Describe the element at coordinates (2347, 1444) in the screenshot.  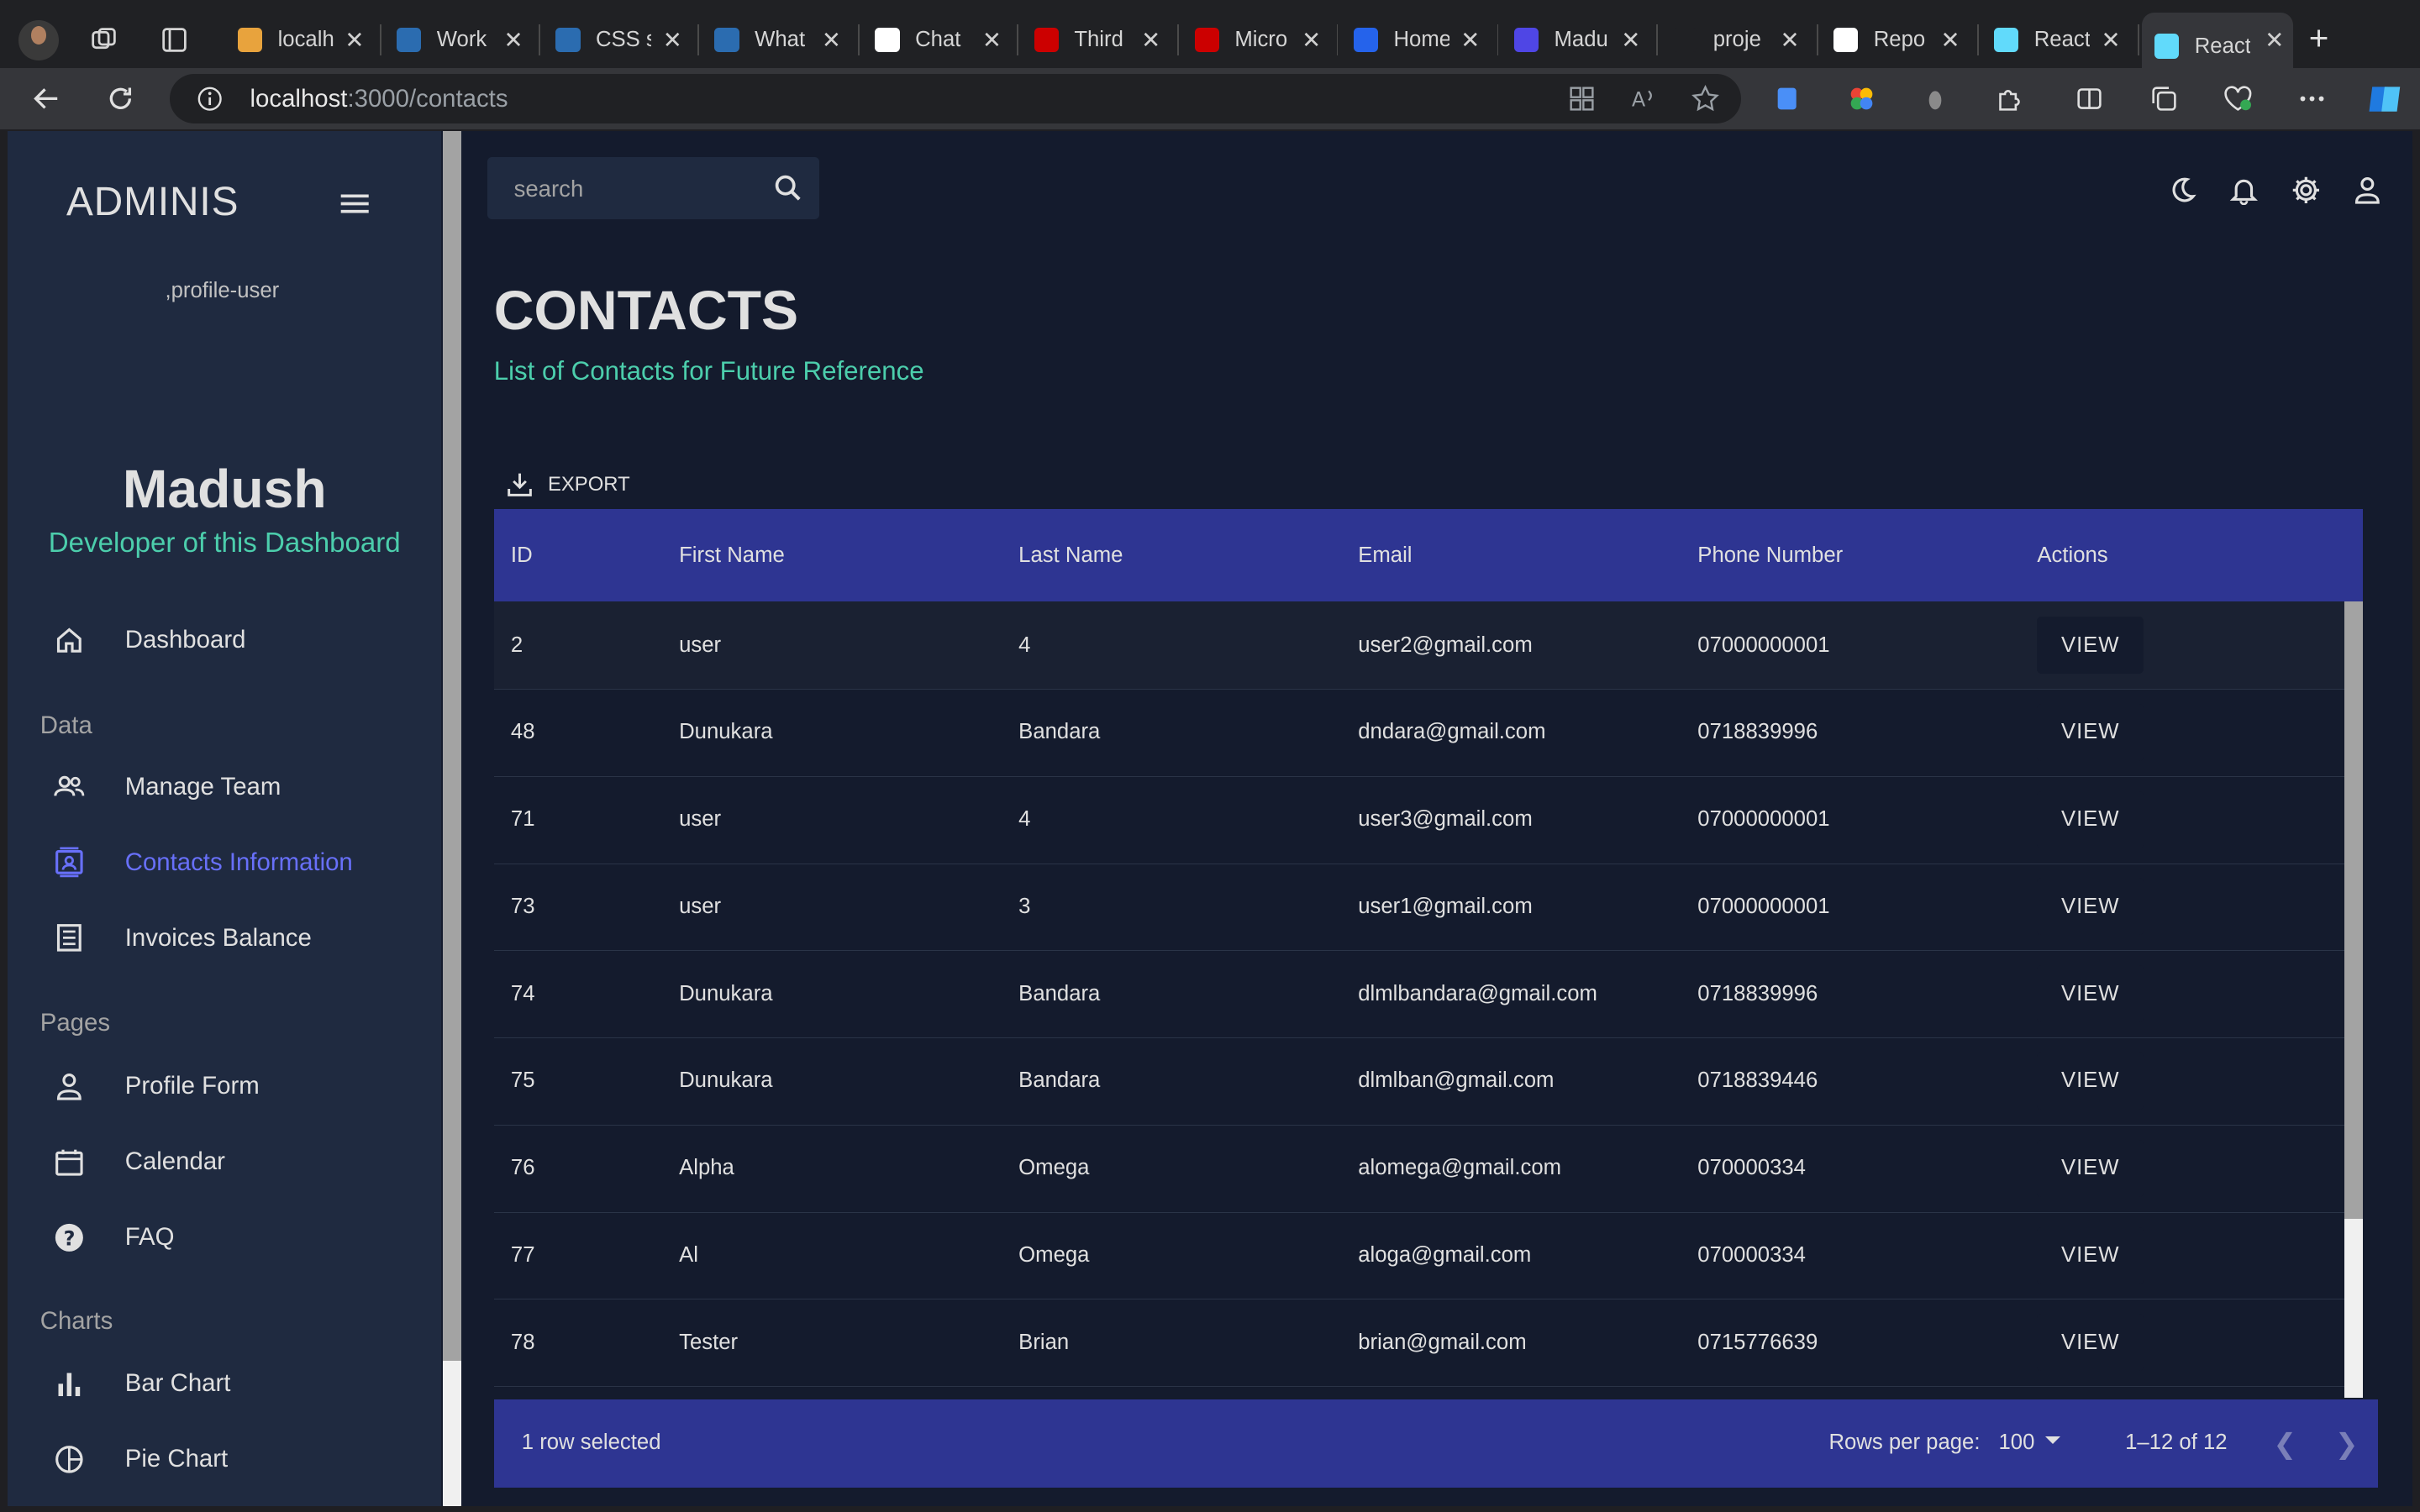
I see `next-page-icon: ❯` at that location.